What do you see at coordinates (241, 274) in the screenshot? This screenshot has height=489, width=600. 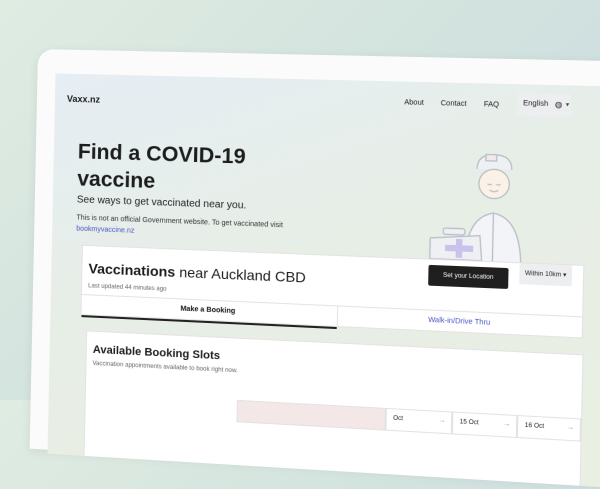 I see `vaccinations-location: near Auckland CBD` at bounding box center [241, 274].